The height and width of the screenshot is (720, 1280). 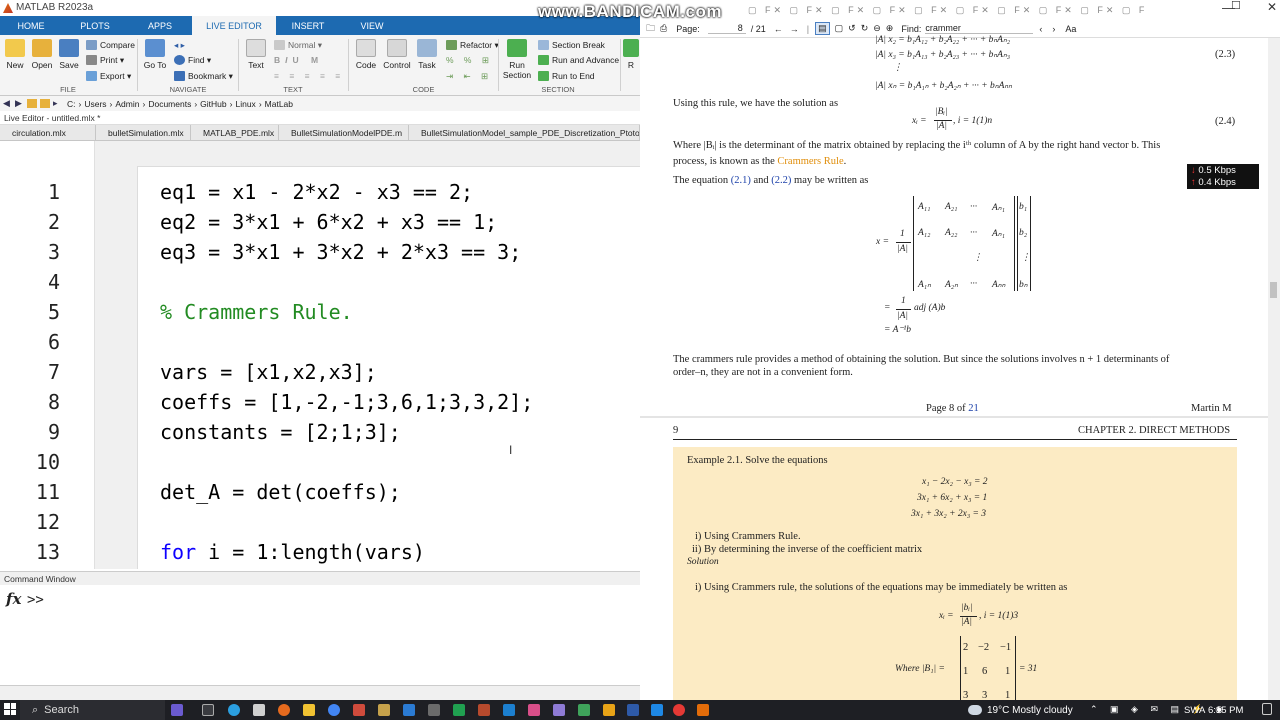 What do you see at coordinates (427, 54) in the screenshot?
I see `task-button: Task` at bounding box center [427, 54].